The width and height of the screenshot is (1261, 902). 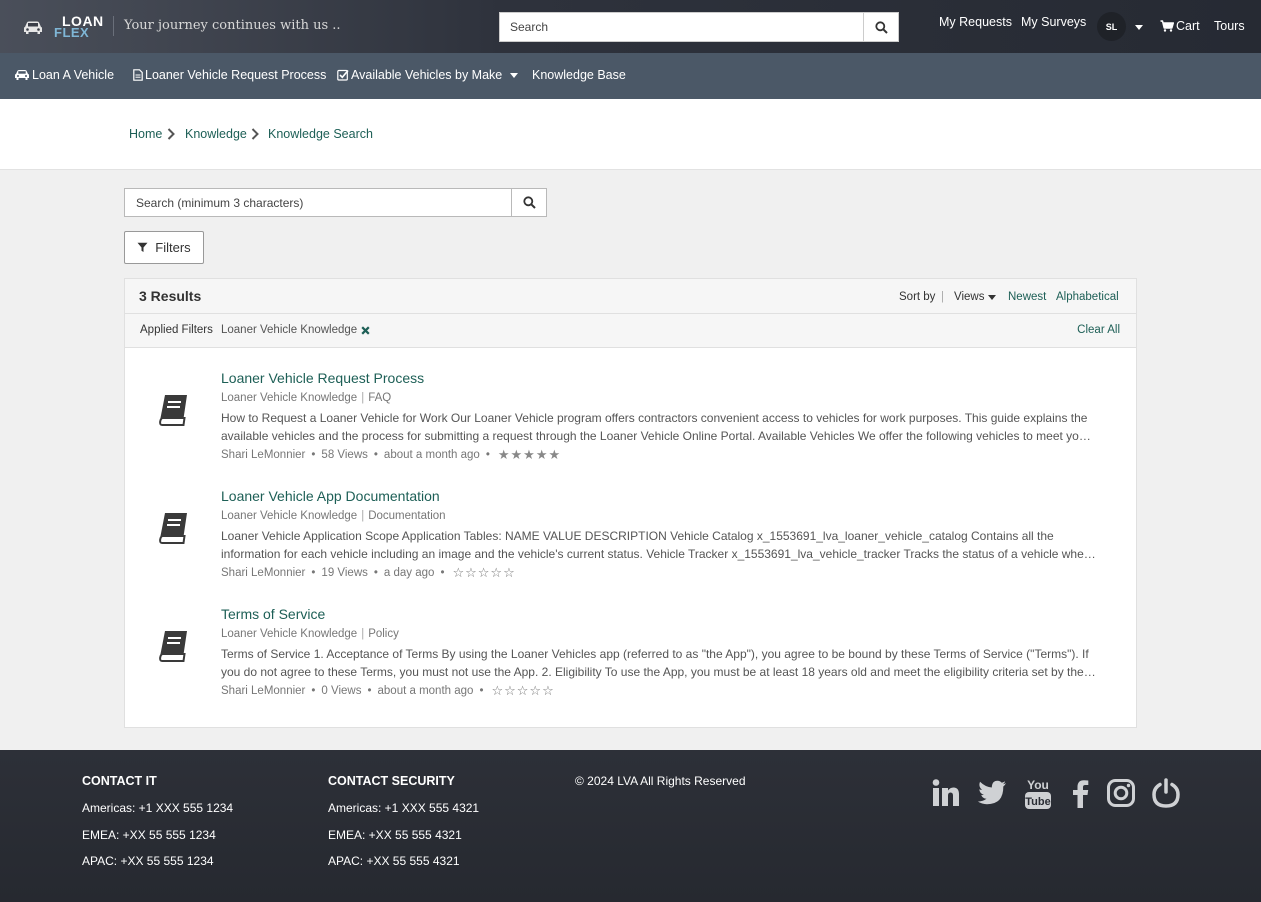 I want to click on result-title: Loaner Vehicle Request Process, so click(x=322, y=378).